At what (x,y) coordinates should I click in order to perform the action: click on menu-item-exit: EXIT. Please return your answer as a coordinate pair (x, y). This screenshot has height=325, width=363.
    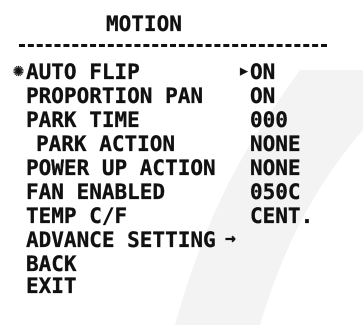
    Looking at the image, I should click on (181, 286).